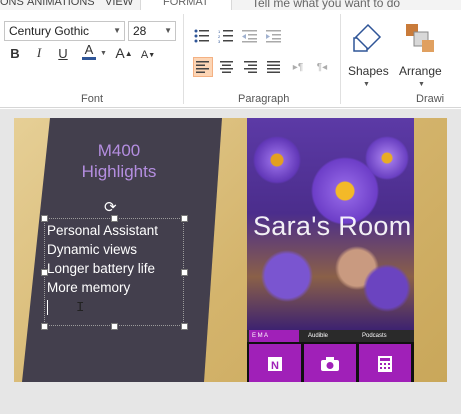 This screenshot has height=414, width=461. Describe the element at coordinates (250, 36) in the screenshot. I see `decrease-indent-icon` at that location.